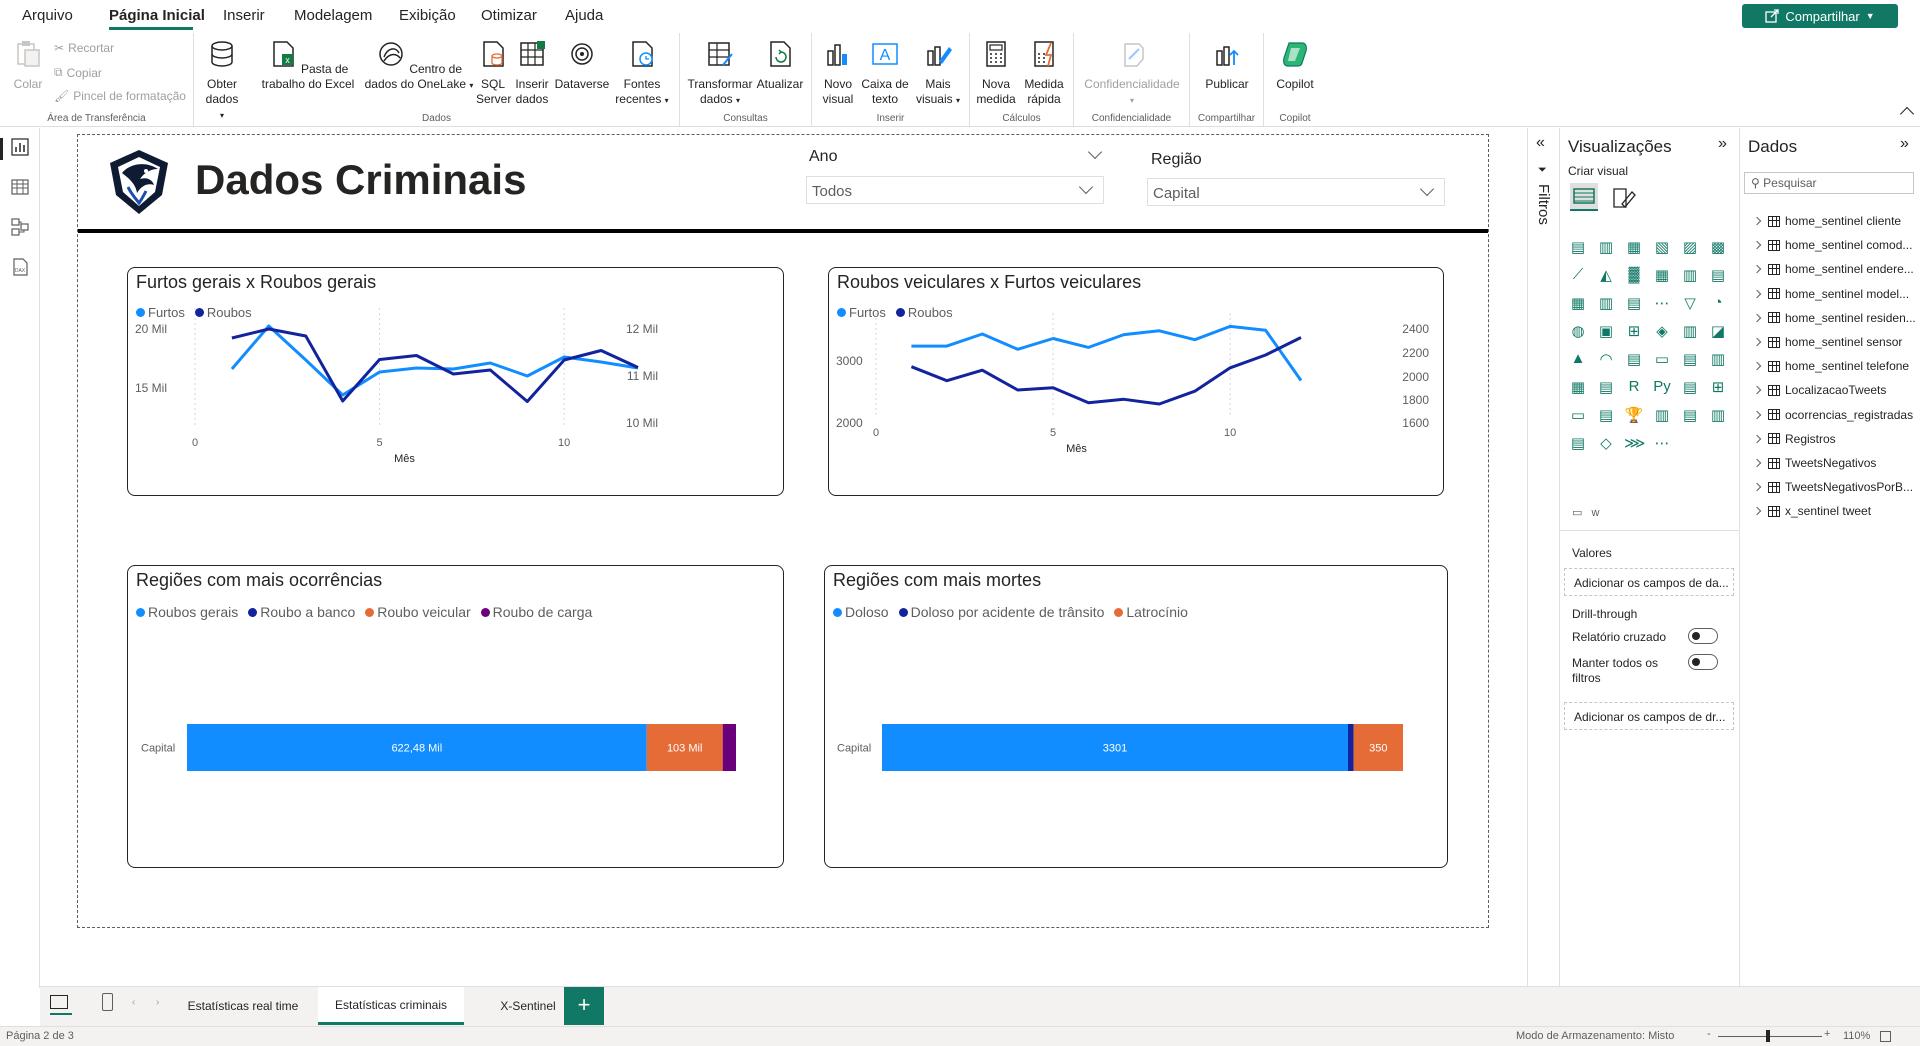 This screenshot has height=1046, width=1920. Describe the element at coordinates (107, 1002) in the screenshot. I see `mobile-layout-icon` at that location.